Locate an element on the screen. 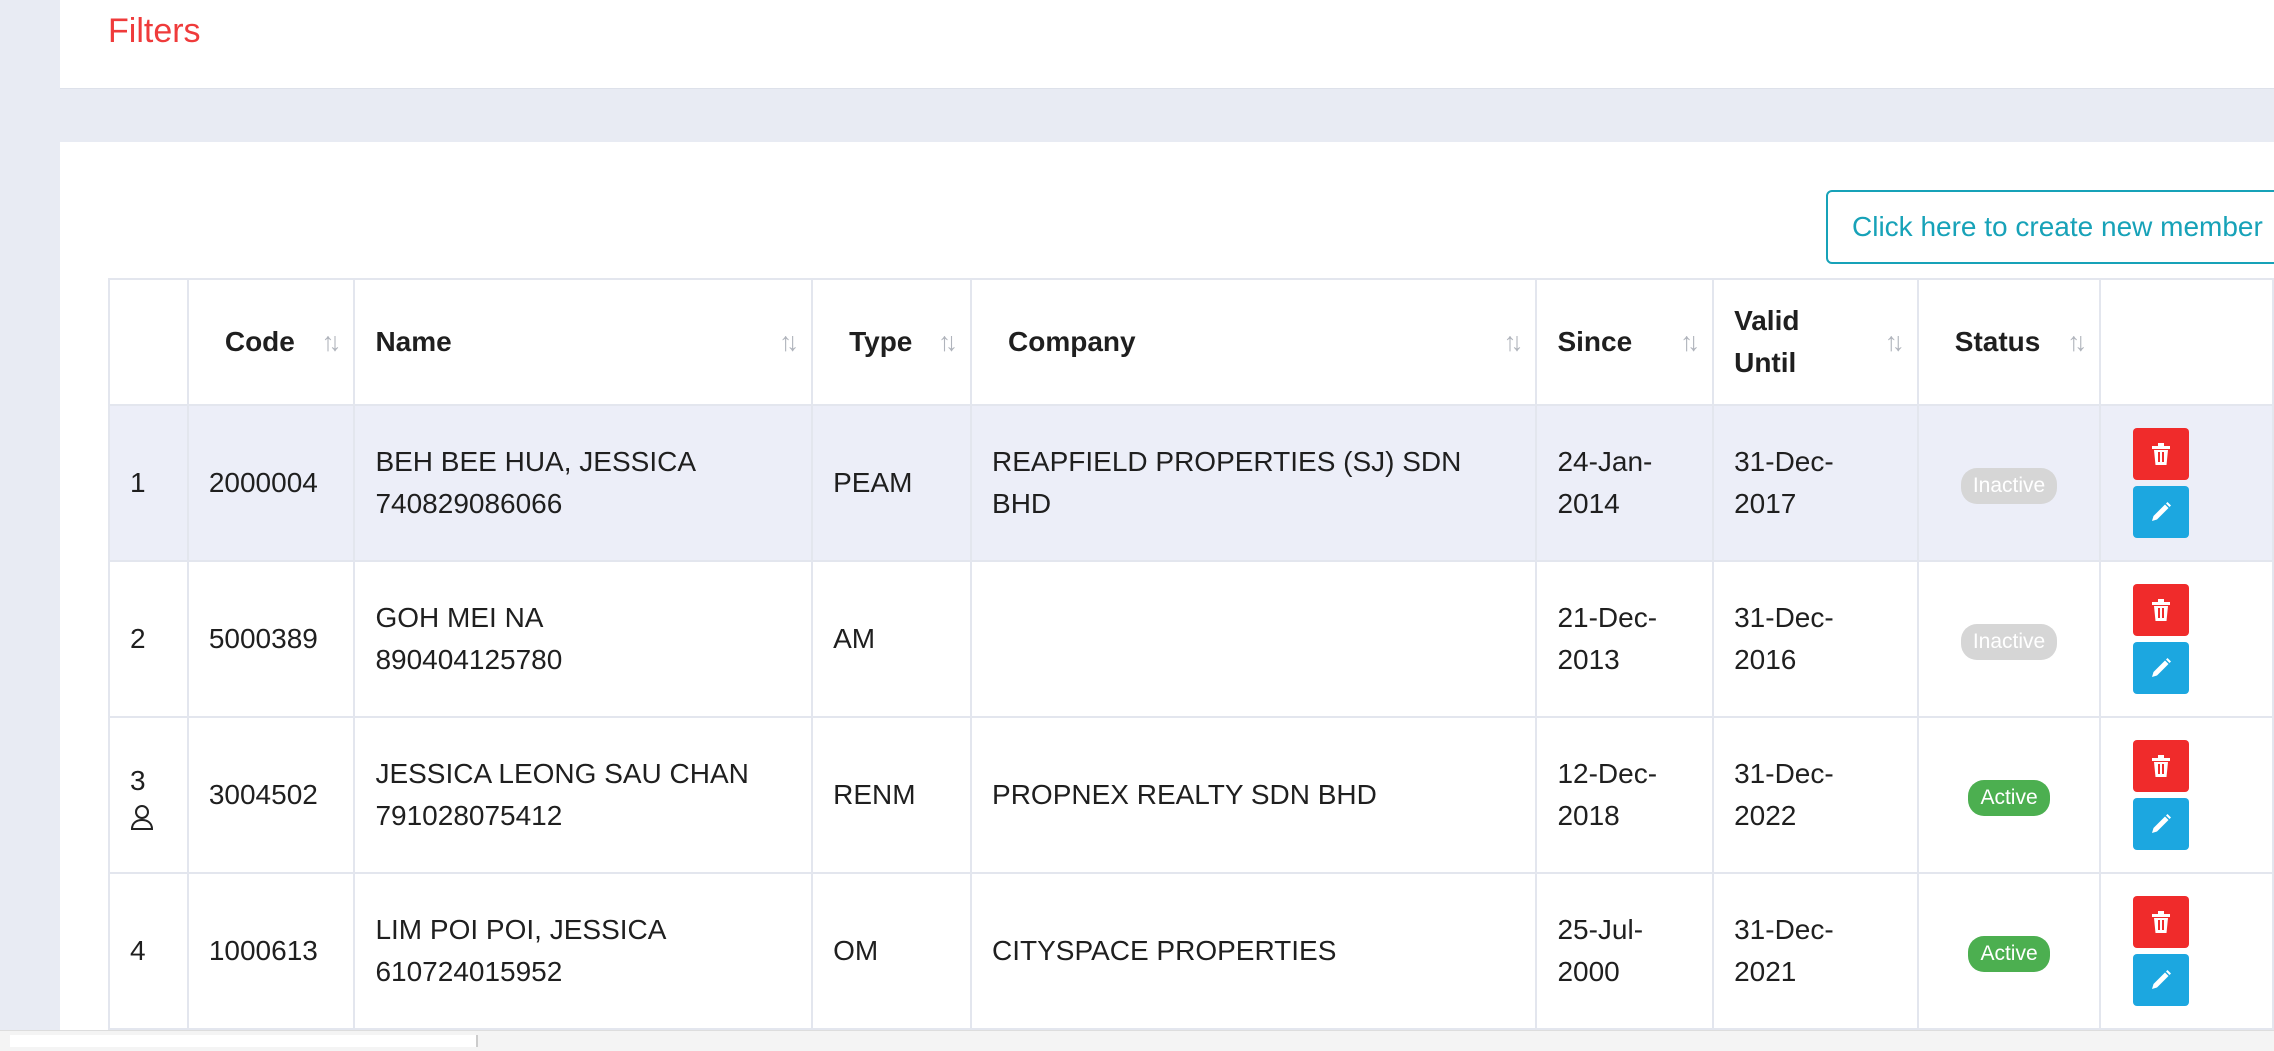 The height and width of the screenshot is (1051, 2274). table-header-row: Code ↑↓ Name ↑↓ Type ↑↓ Company ↑↓ Since is located at coordinates (1191, 342).